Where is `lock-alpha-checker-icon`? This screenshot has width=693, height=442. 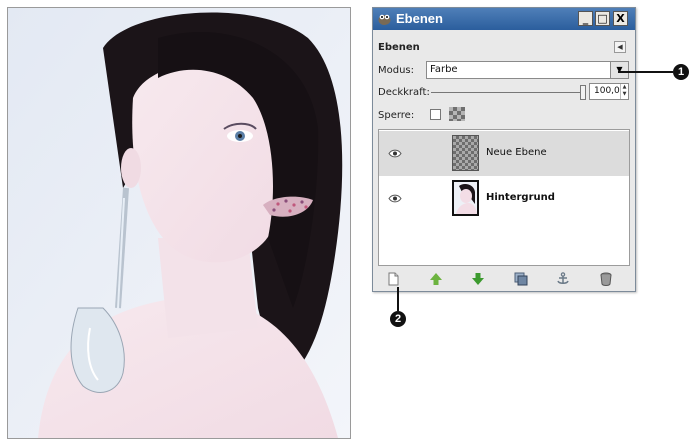 lock-alpha-checker-icon is located at coordinates (457, 114).